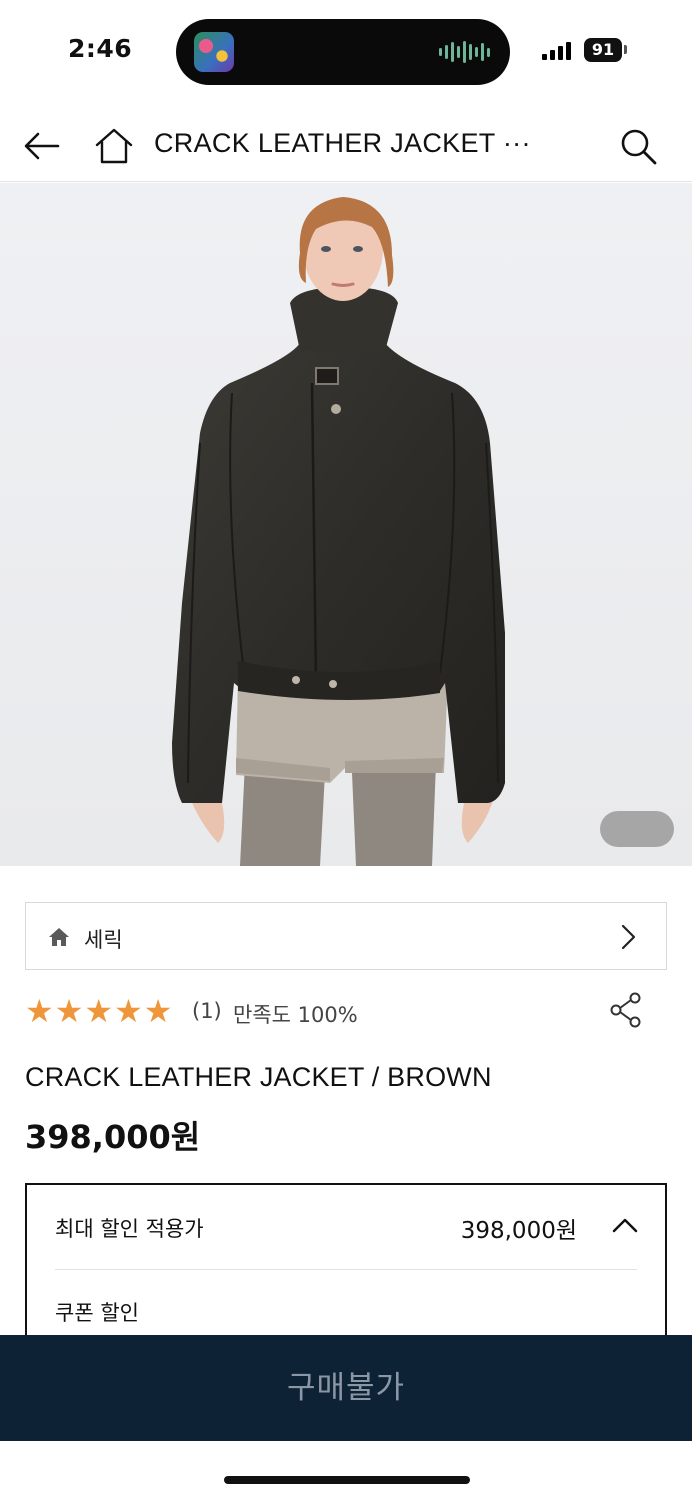 The height and width of the screenshot is (1500, 692). Describe the element at coordinates (129, 1229) in the screenshot. I see `max-discount-label: 최대 할인 적용가` at that location.